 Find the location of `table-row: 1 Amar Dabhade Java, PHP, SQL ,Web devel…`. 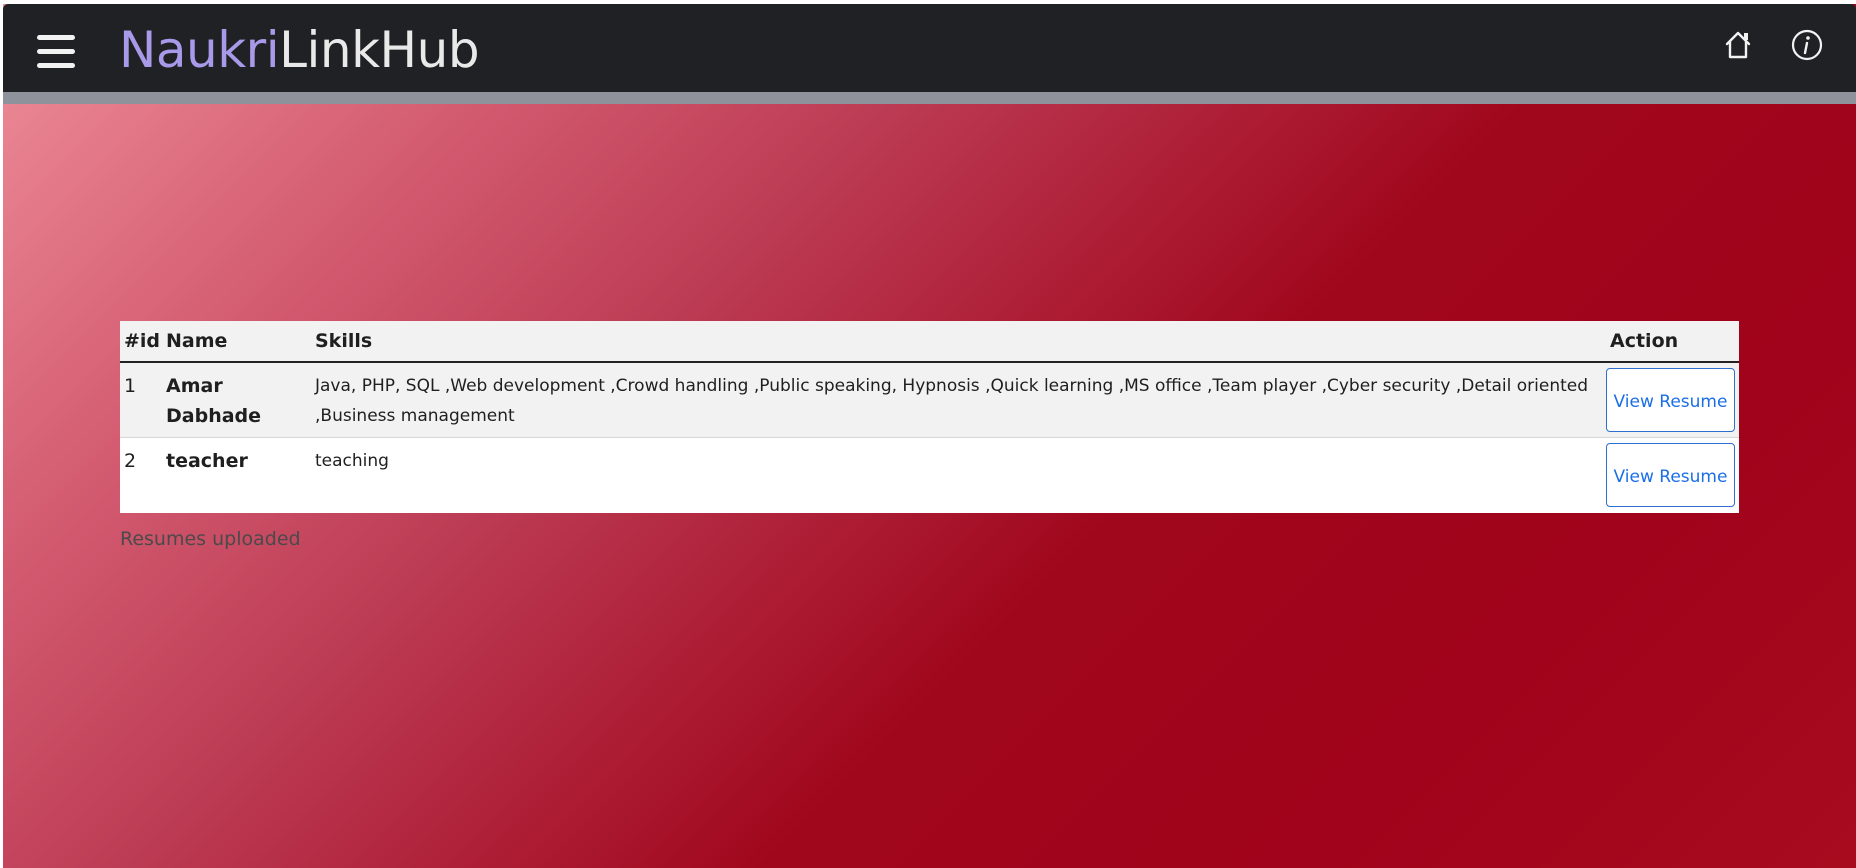

table-row: 1 Amar Dabhade Java, PHP, SQL ,Web devel… is located at coordinates (929, 400).